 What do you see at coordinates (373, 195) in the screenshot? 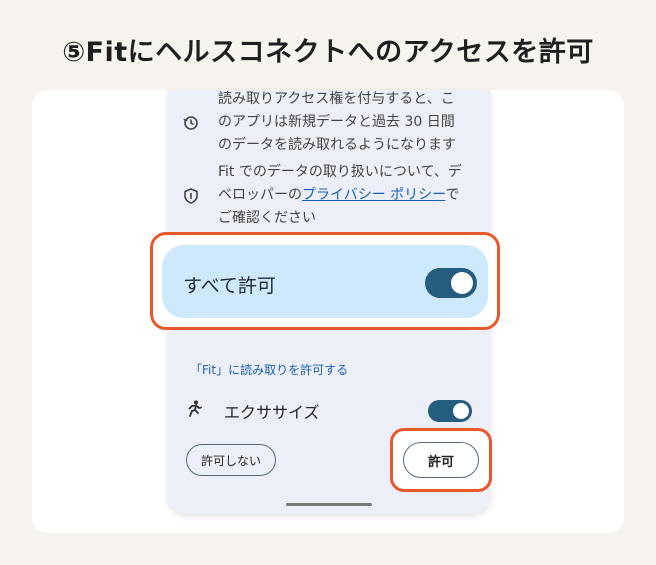
I see `privacy-policy-link: プライバシー ポリシー` at bounding box center [373, 195].